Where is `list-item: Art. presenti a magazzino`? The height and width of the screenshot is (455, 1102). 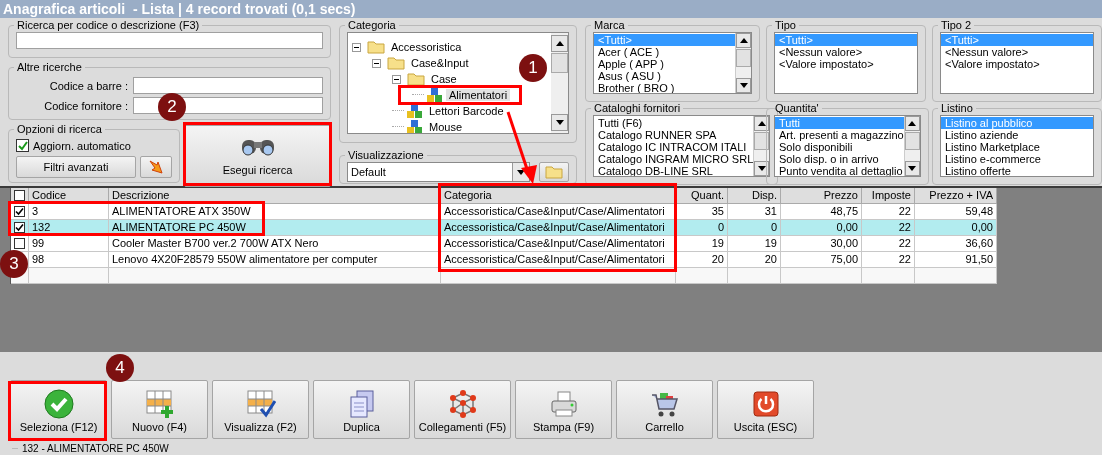 list-item: Art. presenti a magazzino is located at coordinates (839, 135).